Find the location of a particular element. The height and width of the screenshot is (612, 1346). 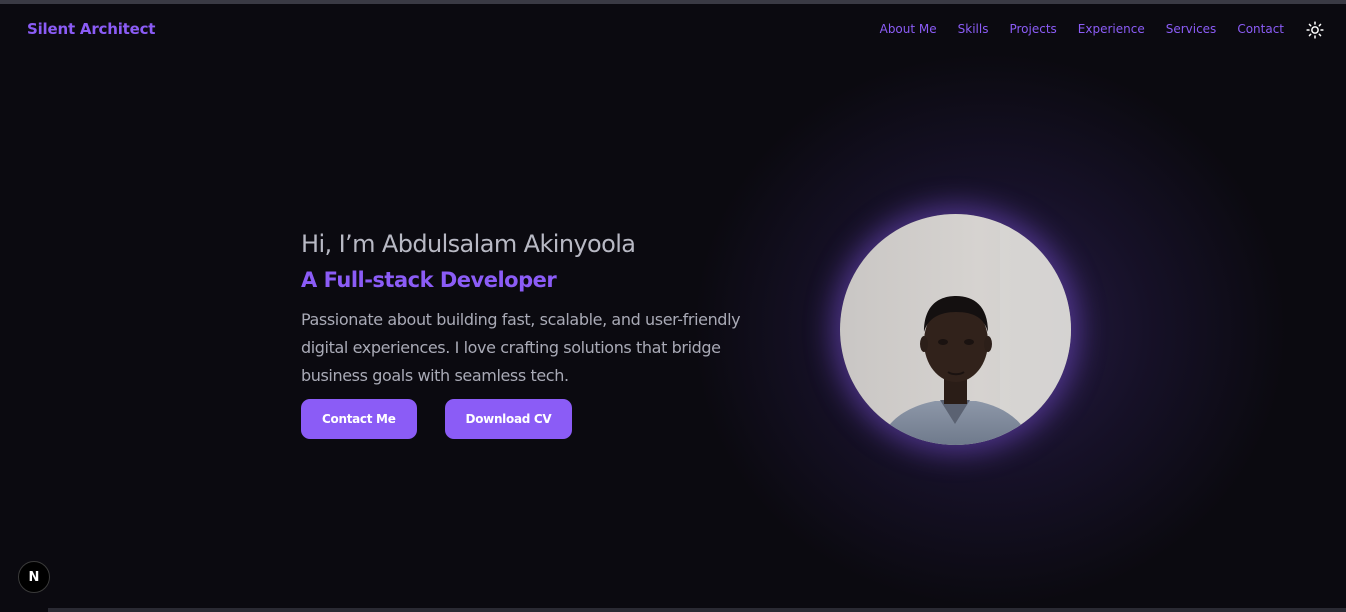

contact-me-button: Contact Me is located at coordinates (359, 419).